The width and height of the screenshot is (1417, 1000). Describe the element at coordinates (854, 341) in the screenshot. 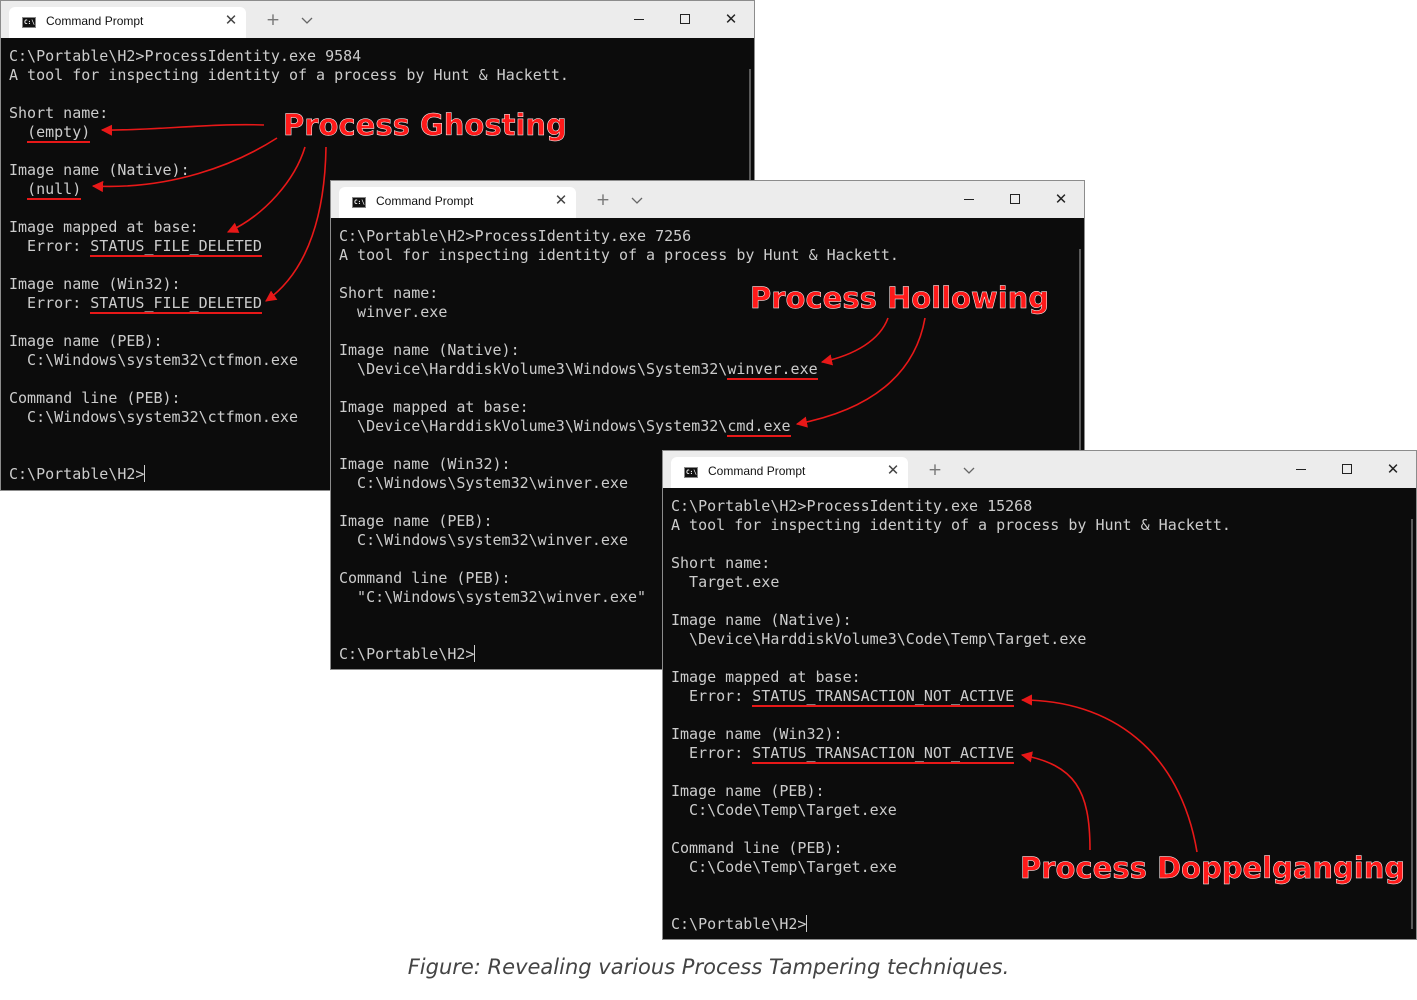

I see `arrow-hollow-winver` at that location.